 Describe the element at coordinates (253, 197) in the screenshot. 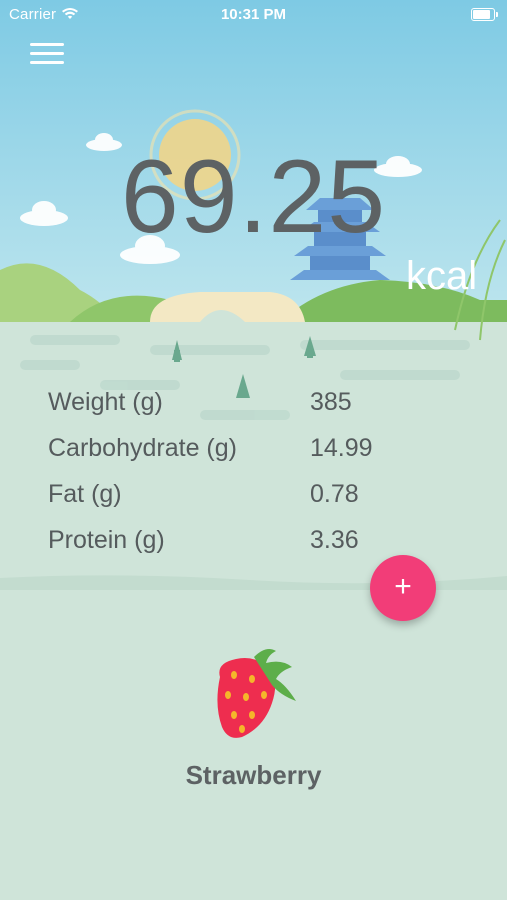

I see `calorie-value: 69.25` at that location.